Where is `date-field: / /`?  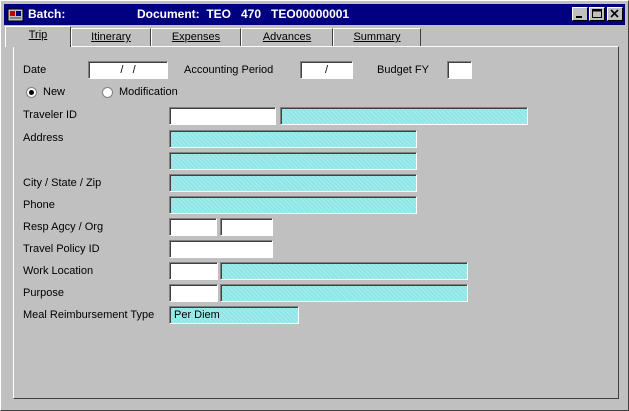 date-field: / / is located at coordinates (128, 70).